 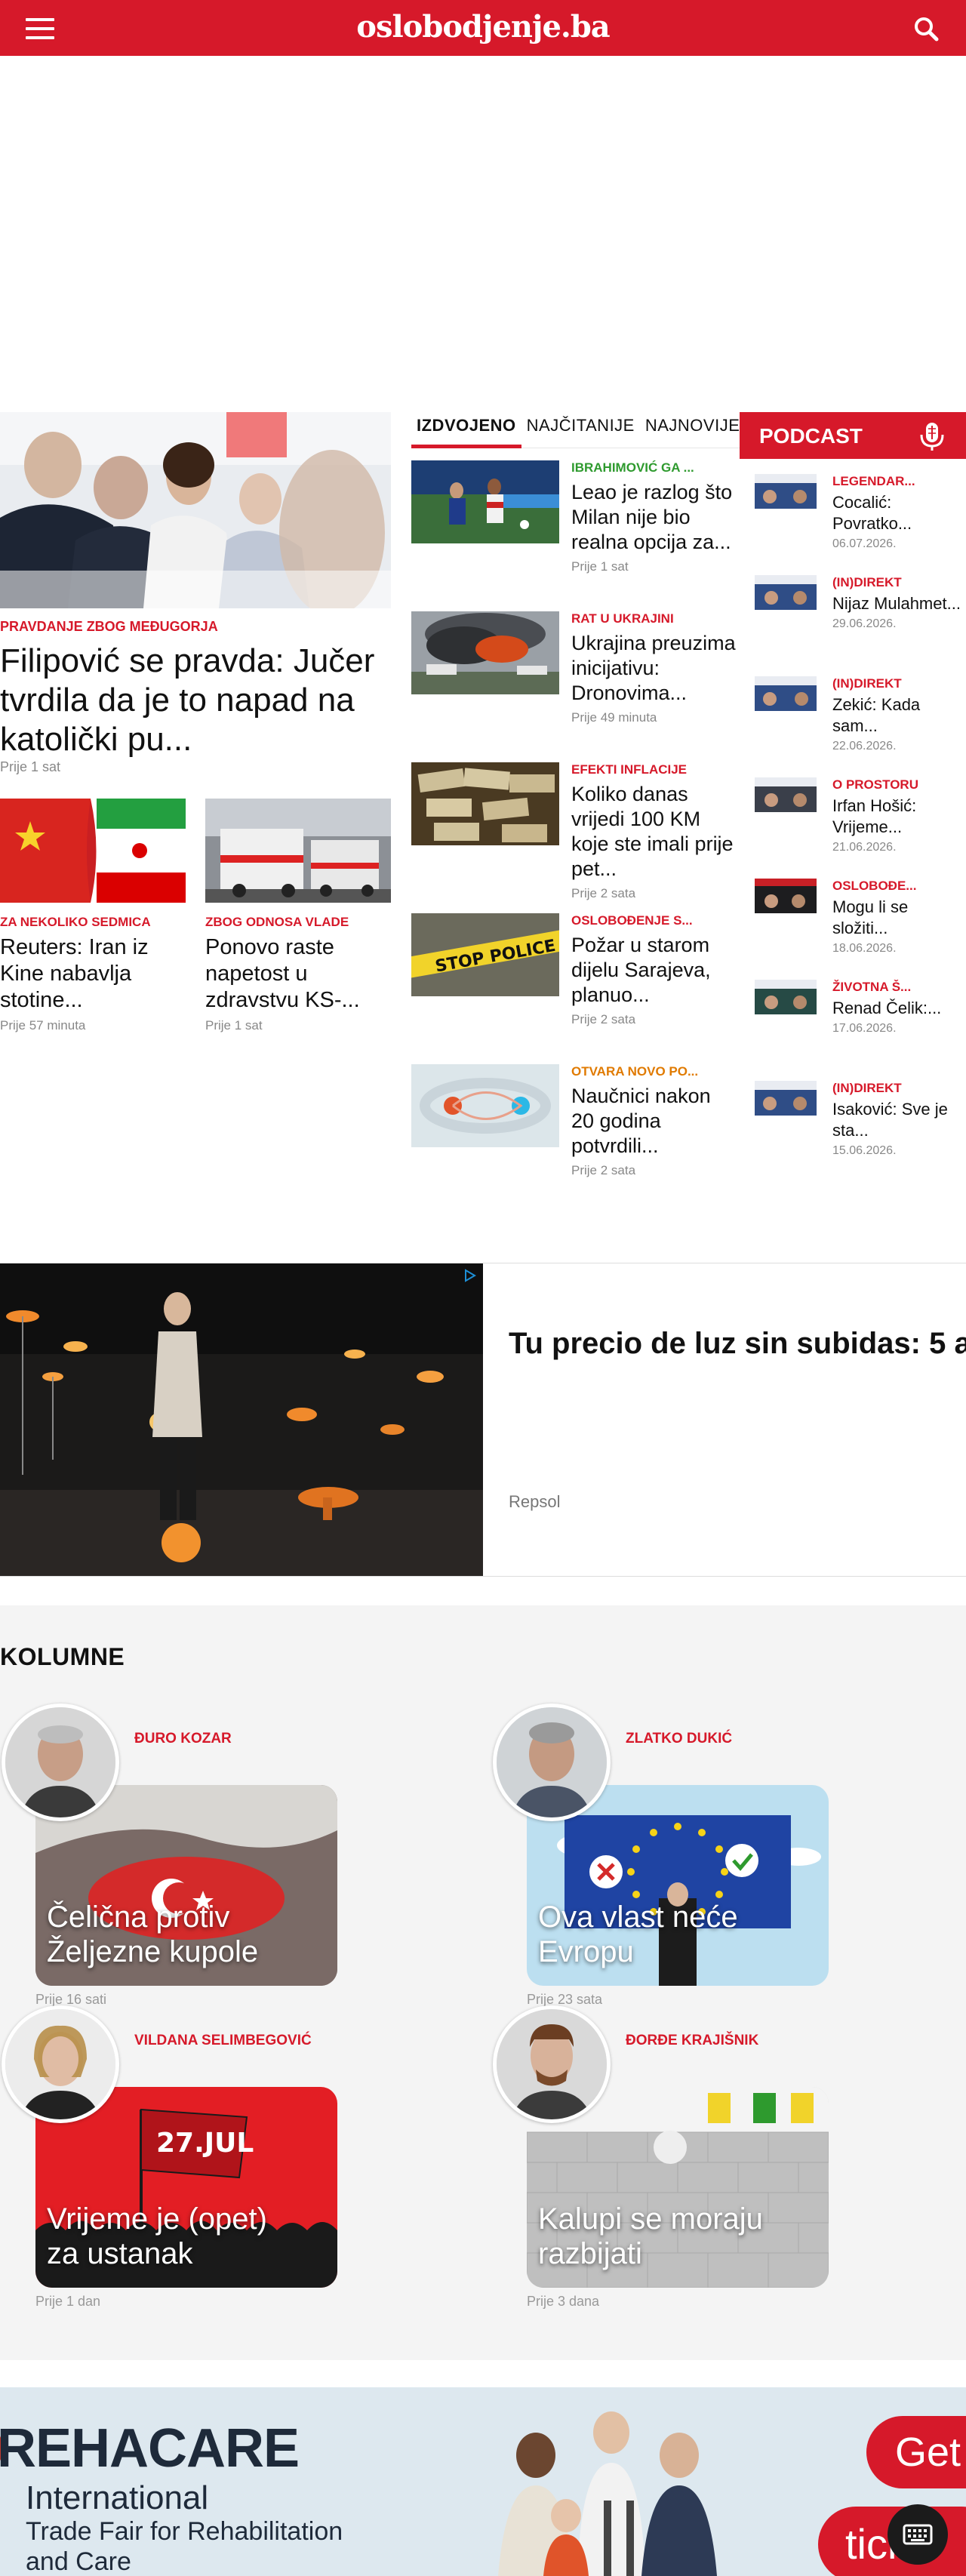 I want to click on sub-story-kicker: ZA NEKOLIKO SEDMICA, so click(x=93, y=922).